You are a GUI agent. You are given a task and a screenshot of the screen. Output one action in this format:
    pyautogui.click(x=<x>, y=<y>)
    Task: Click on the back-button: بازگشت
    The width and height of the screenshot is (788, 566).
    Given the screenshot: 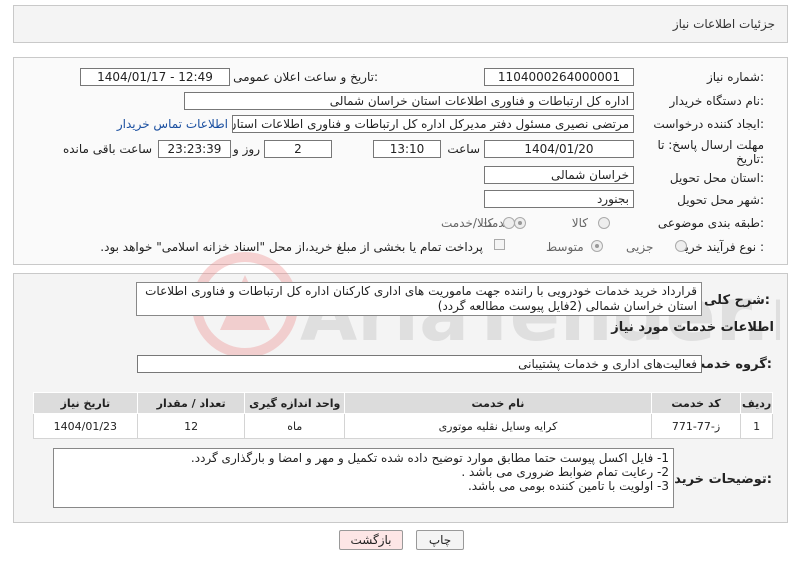 What is the action you would take?
    pyautogui.click(x=371, y=540)
    